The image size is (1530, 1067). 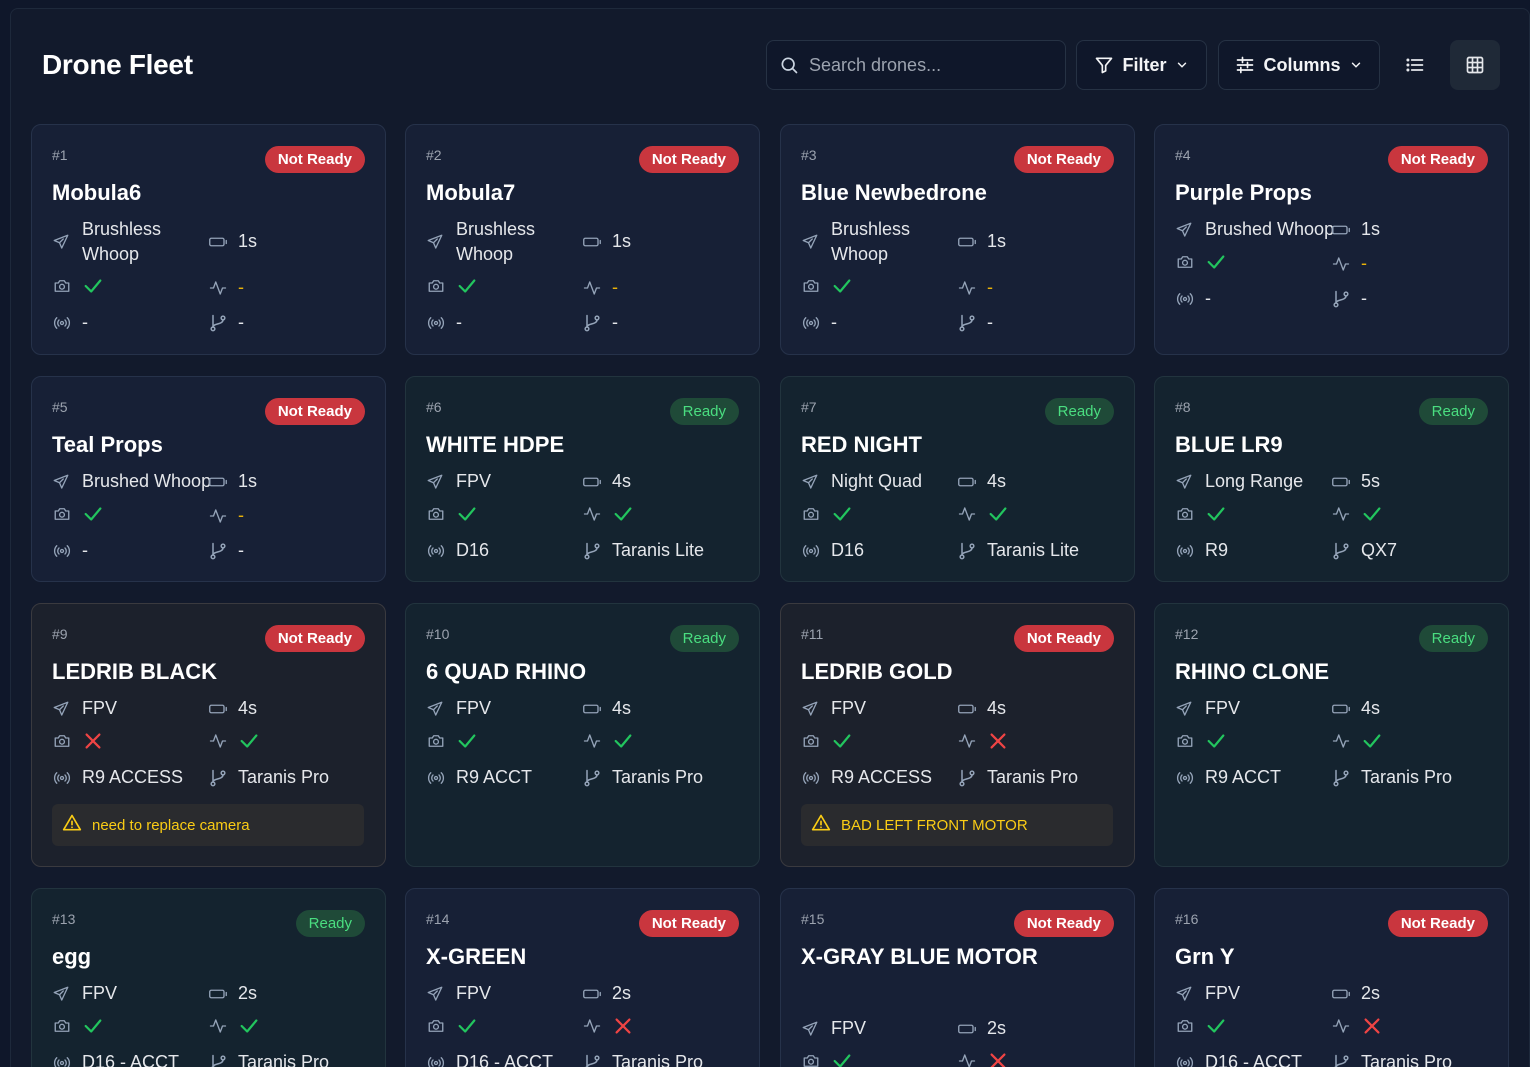 What do you see at coordinates (877, 481) in the screenshot?
I see `type-value: Night Quad` at bounding box center [877, 481].